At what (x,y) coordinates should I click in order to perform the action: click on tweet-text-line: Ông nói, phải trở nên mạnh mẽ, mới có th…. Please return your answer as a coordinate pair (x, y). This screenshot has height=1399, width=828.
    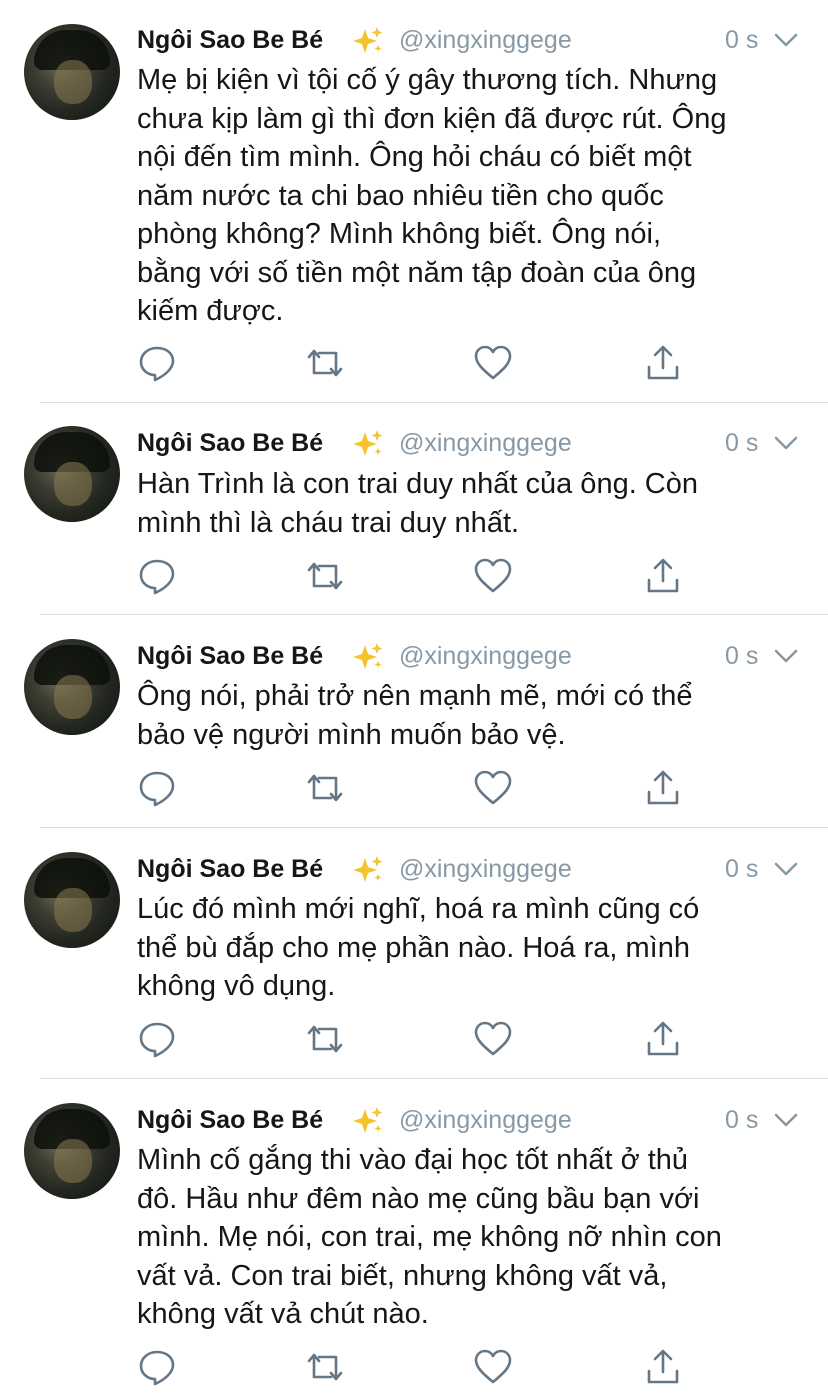
    Looking at the image, I should click on (415, 696).